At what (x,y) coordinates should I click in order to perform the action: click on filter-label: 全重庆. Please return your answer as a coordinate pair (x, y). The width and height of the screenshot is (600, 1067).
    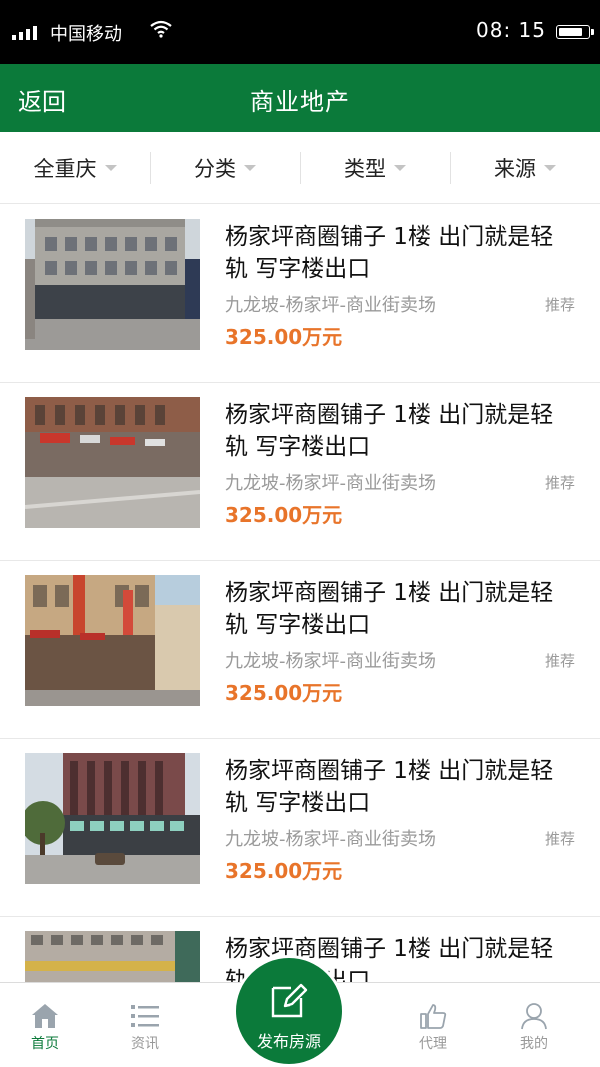
    Looking at the image, I should click on (65, 168).